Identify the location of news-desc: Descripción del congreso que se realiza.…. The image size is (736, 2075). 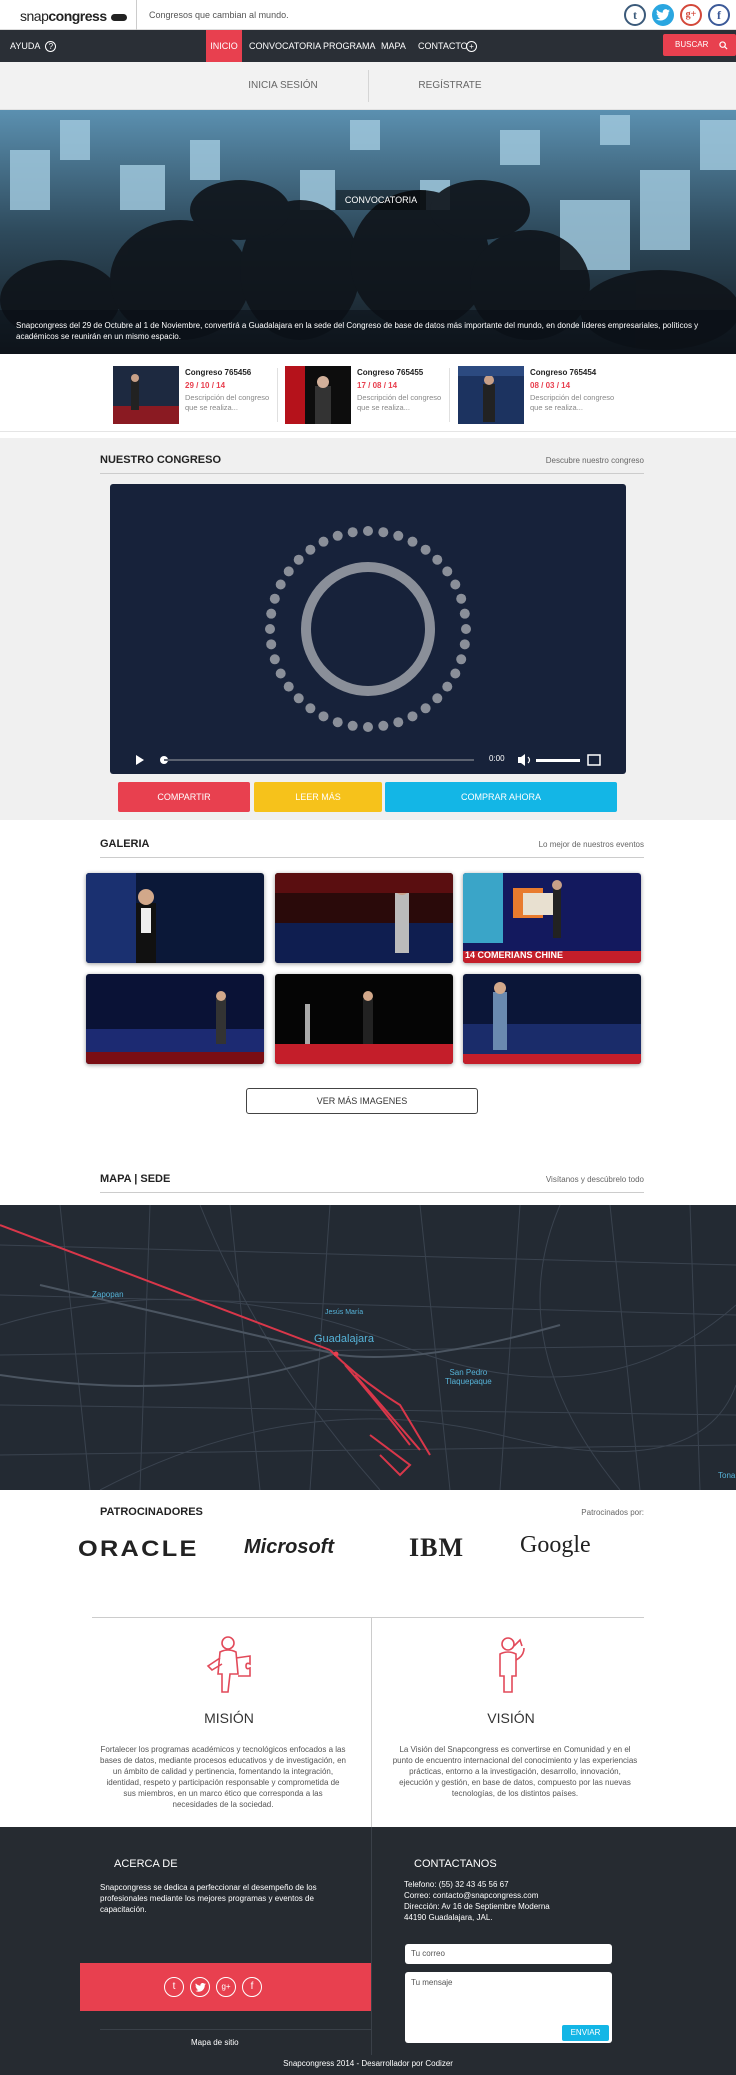
(572, 402).